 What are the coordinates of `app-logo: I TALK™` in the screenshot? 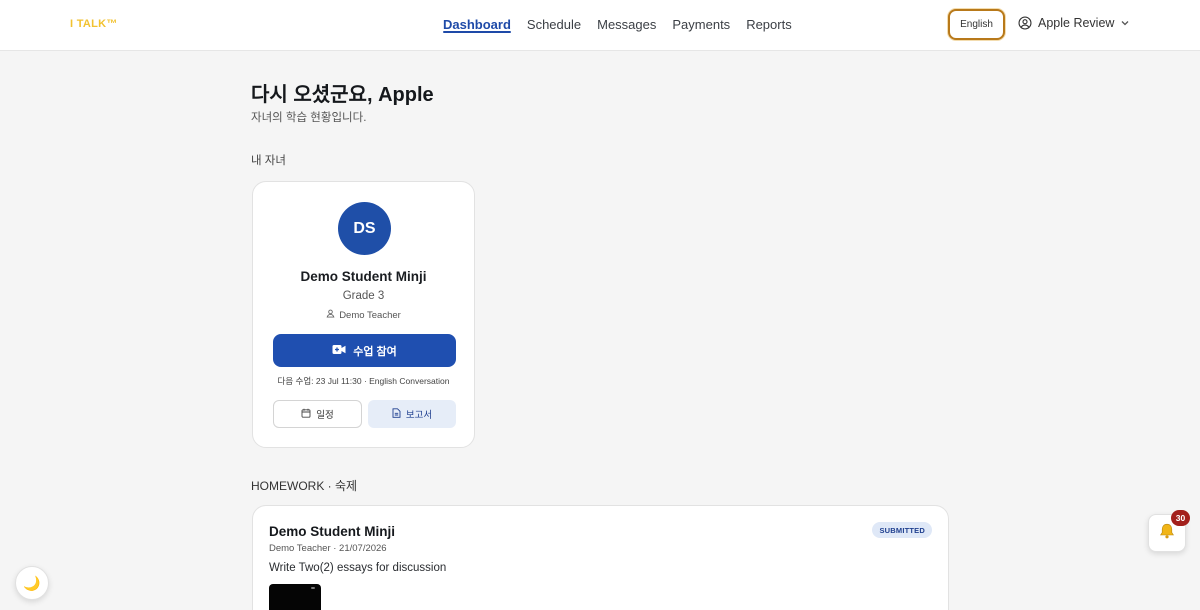 It's located at (94, 24).